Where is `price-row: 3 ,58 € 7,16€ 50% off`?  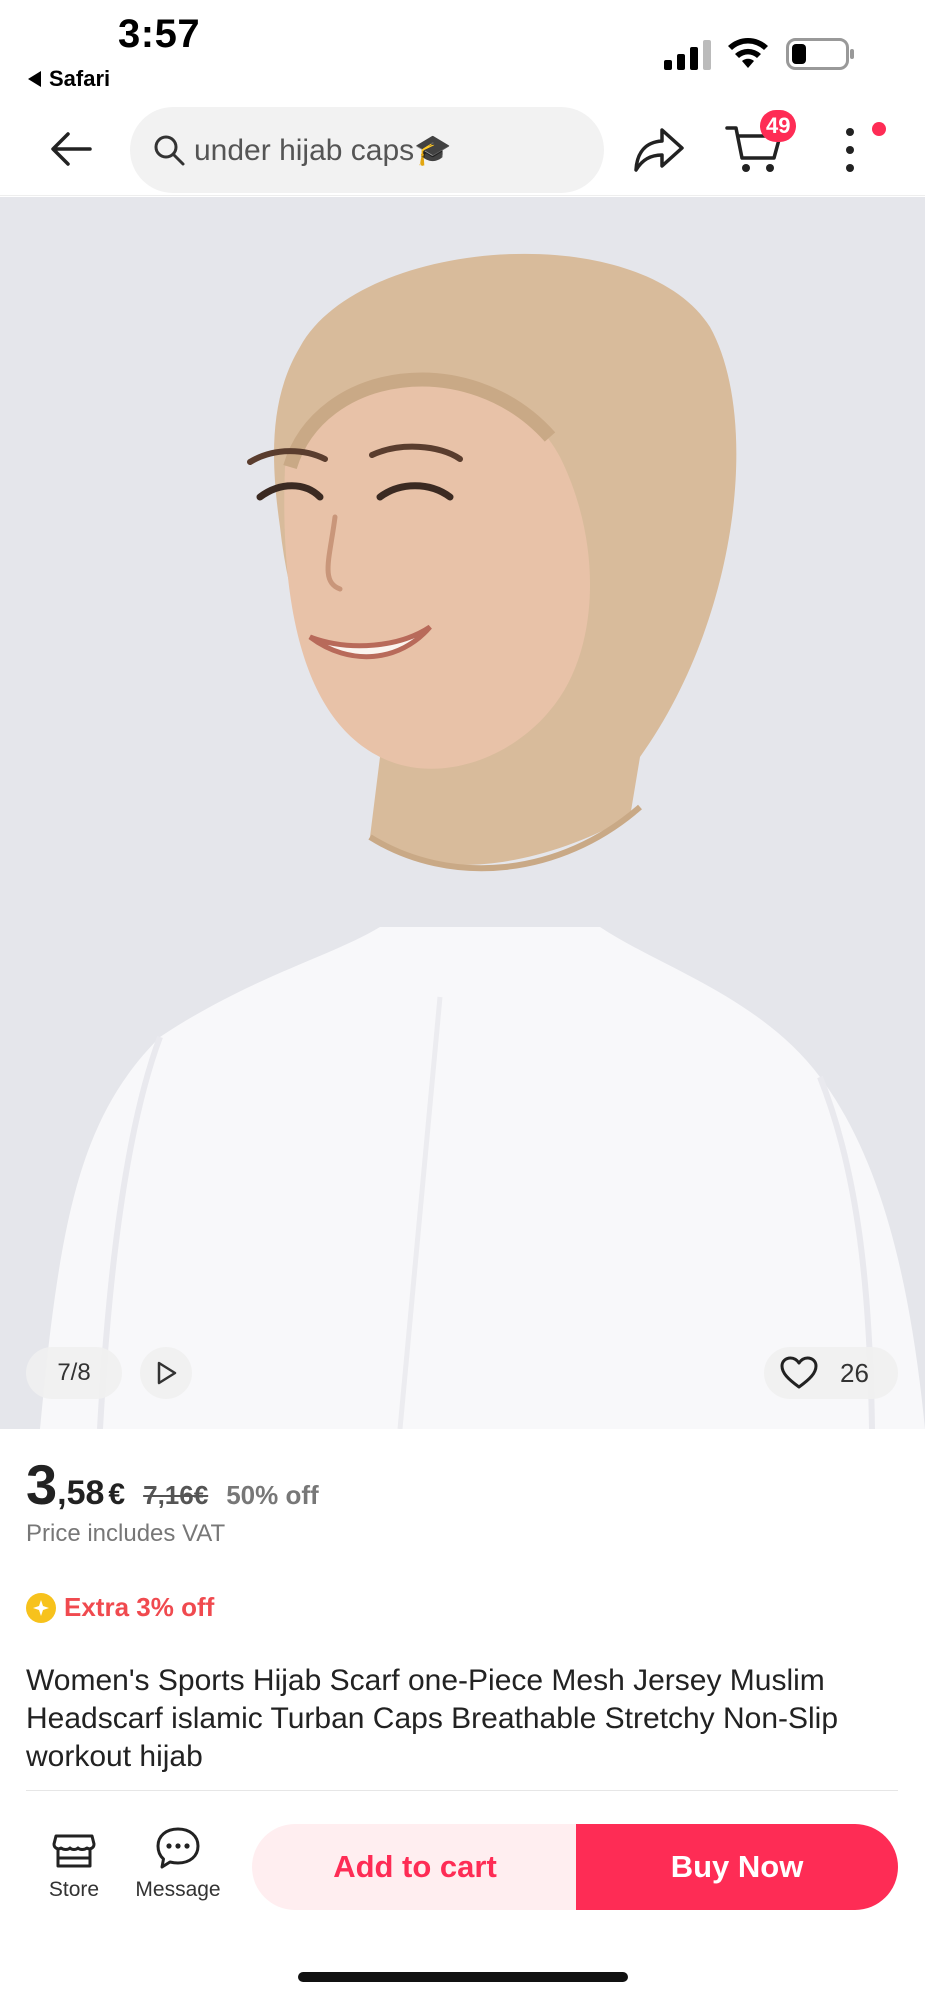 price-row: 3 ,58 € 7,16€ 50% off is located at coordinates (172, 1484).